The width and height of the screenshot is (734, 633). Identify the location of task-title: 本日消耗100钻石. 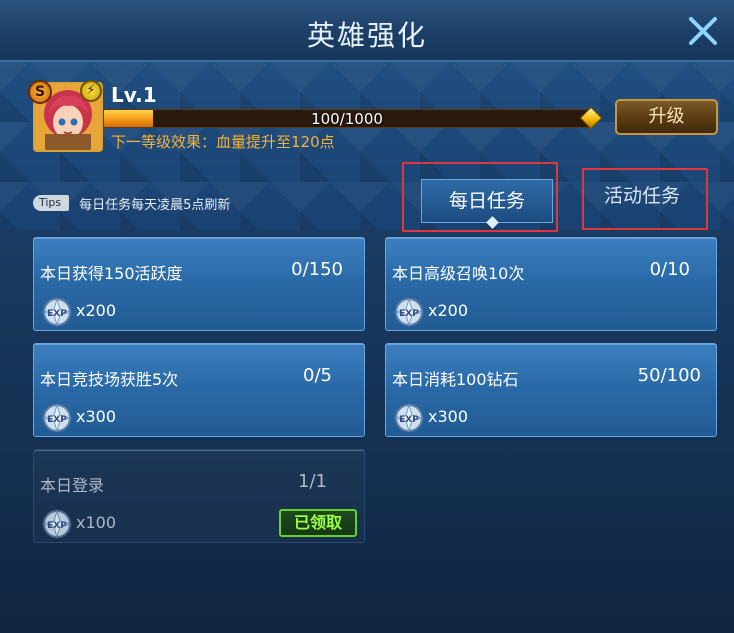
(455, 379).